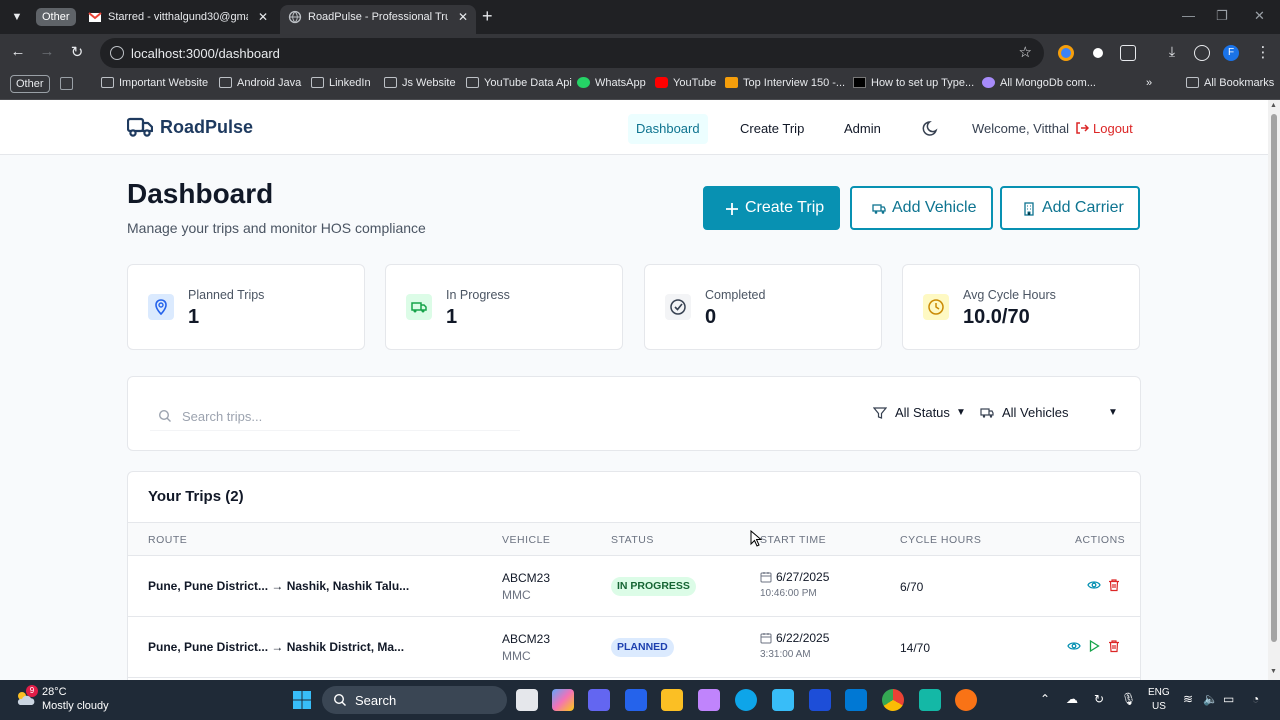  Describe the element at coordinates (893, 700) in the screenshot. I see `chrome-icon` at that location.